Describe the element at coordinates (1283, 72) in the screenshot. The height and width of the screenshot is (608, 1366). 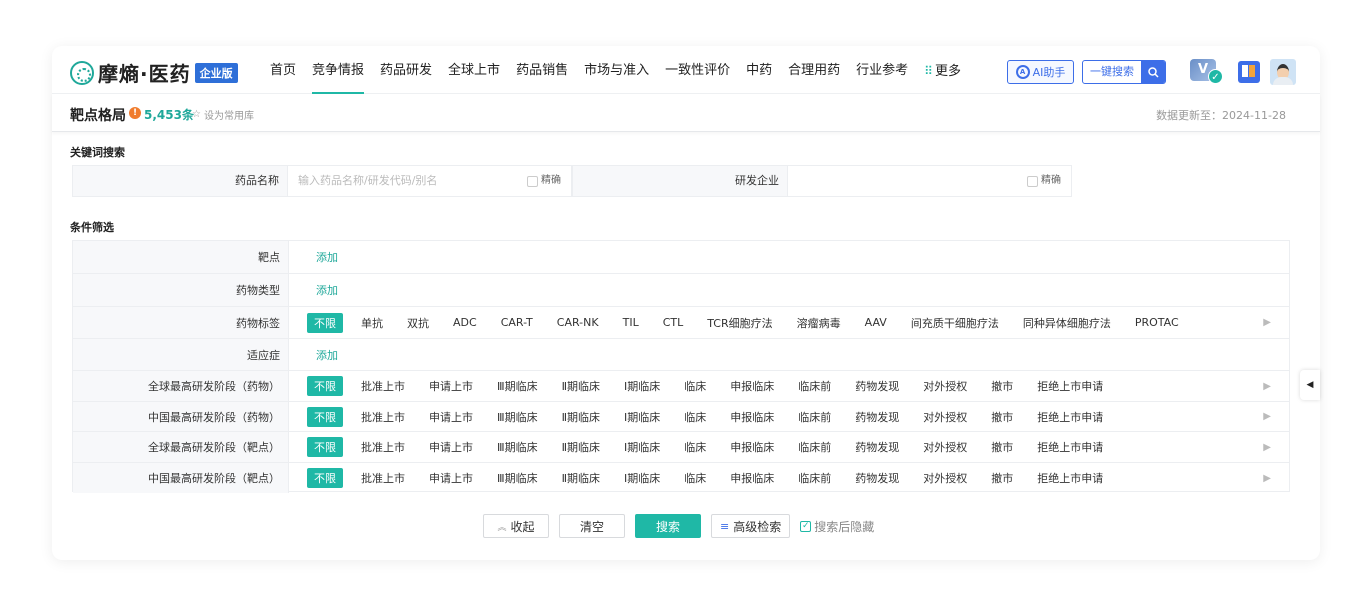
I see `avatar` at that location.